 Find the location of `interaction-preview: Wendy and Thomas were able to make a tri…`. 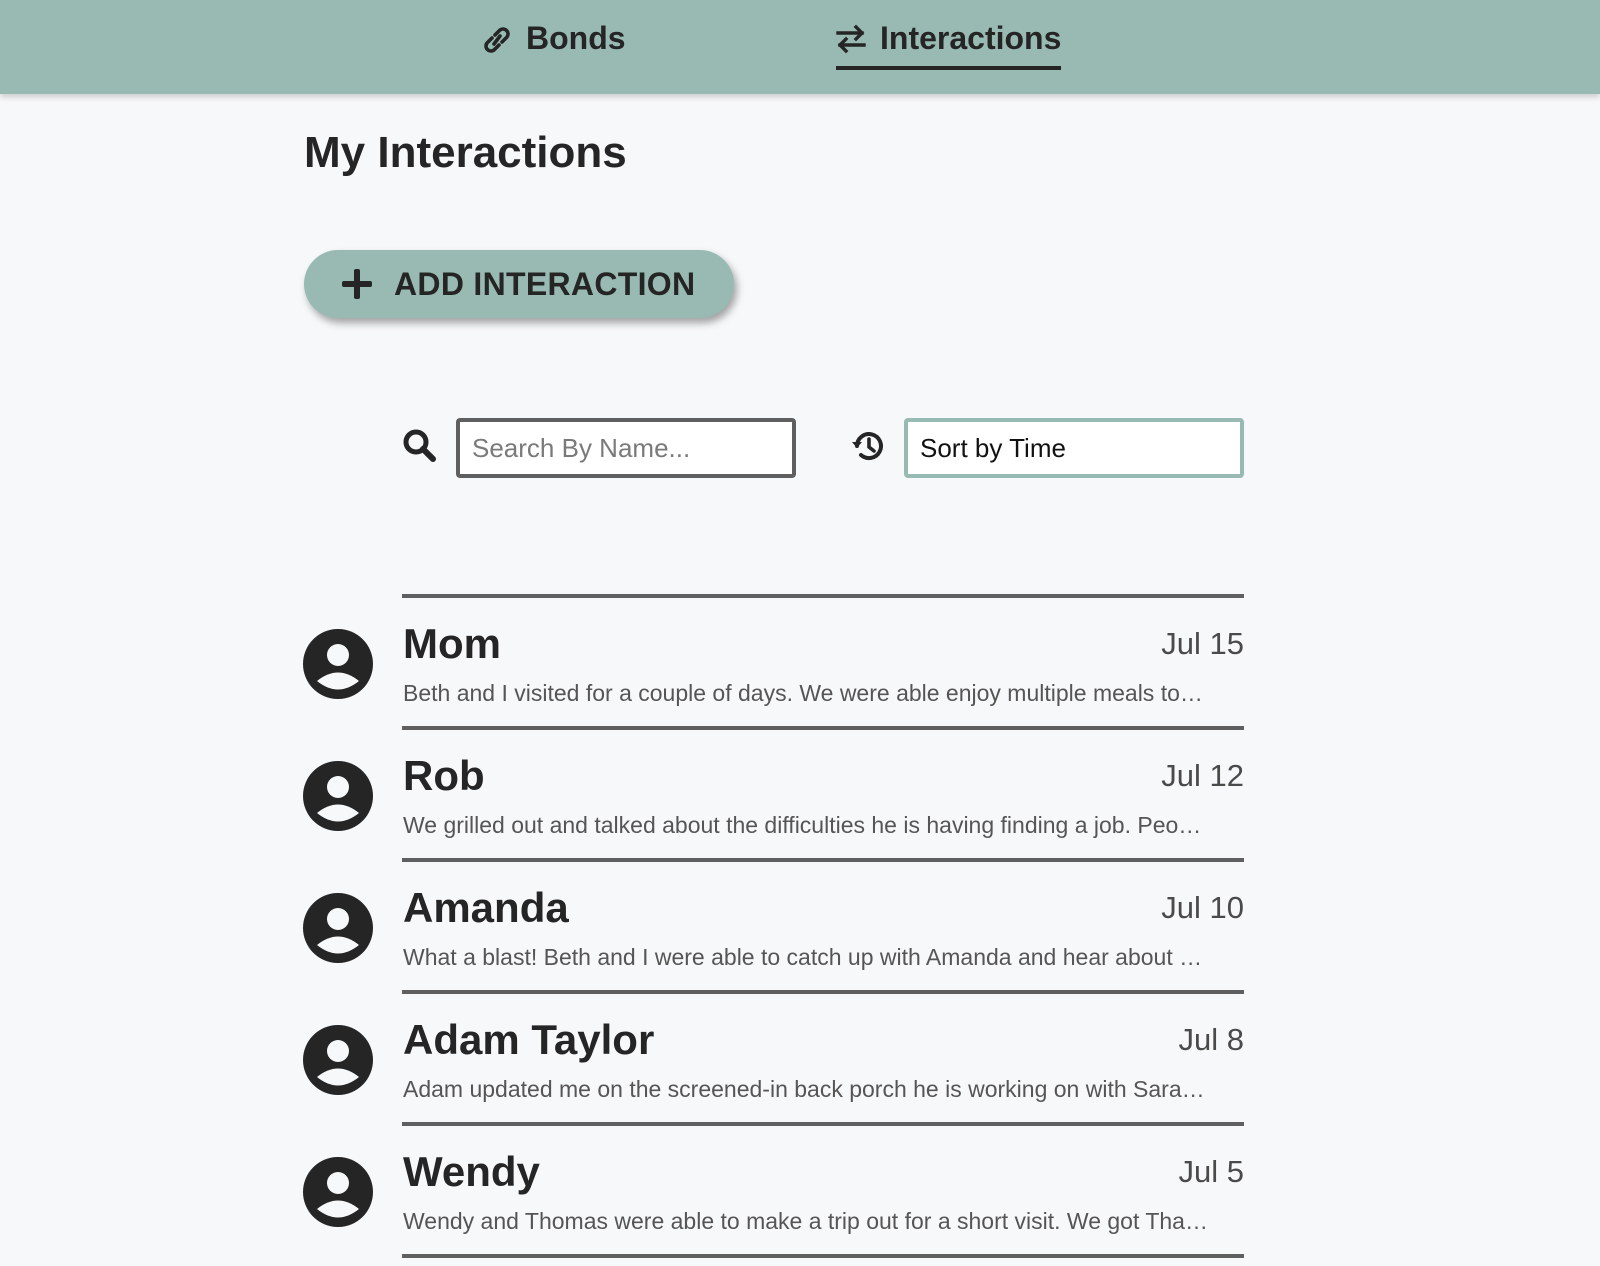

interaction-preview: Wendy and Thomas were able to make a tri… is located at coordinates (805, 1221).